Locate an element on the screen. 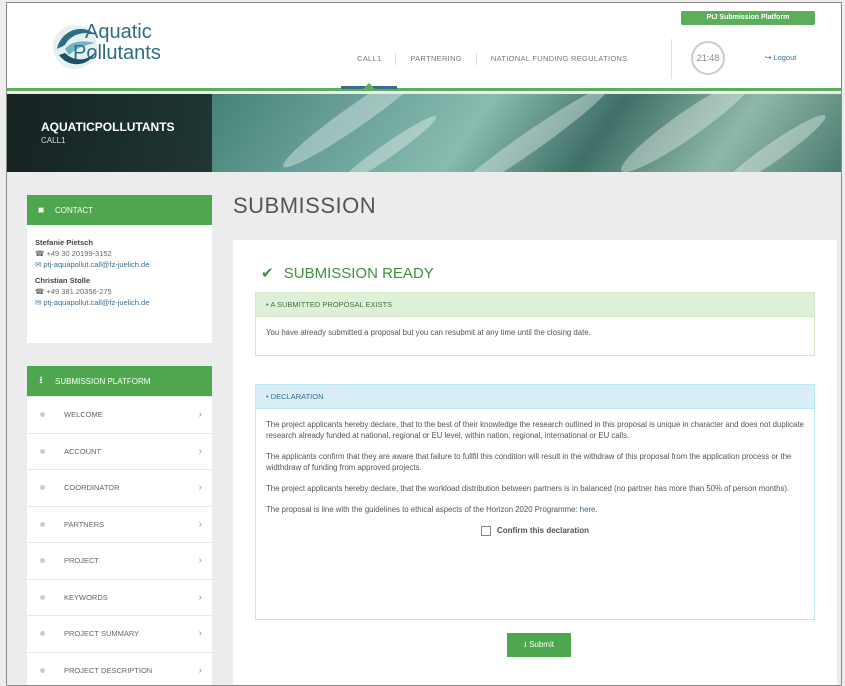 The image size is (845, 686). brand-line-2: Pollutants is located at coordinates (117, 53).